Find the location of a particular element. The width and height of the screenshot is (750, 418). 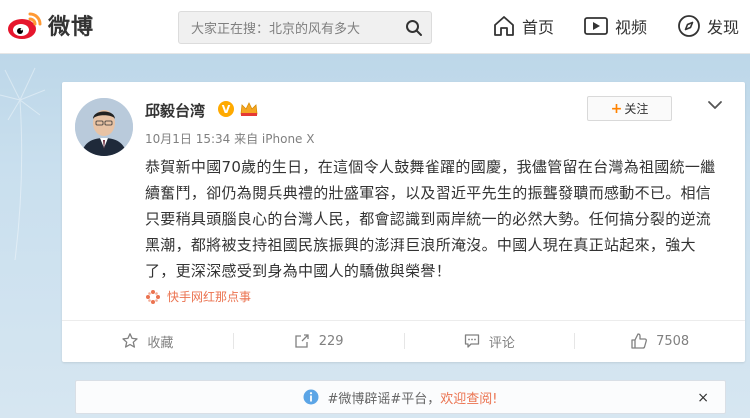

top-navigation-bar: 微博 大家正在搜：北京的风有多大 首页 视频 发现 is located at coordinates (375, 27).